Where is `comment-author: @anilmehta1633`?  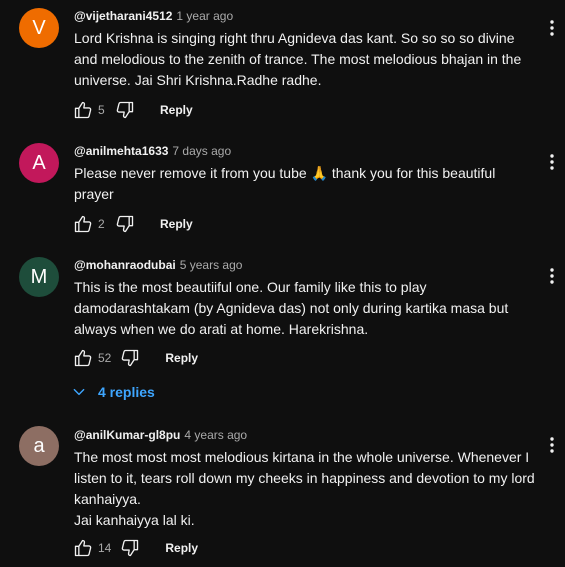 comment-author: @anilmehta1633 is located at coordinates (121, 151).